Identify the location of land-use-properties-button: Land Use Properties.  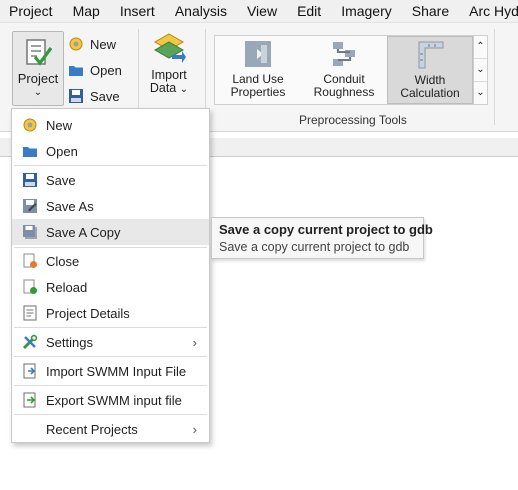
(258, 70).